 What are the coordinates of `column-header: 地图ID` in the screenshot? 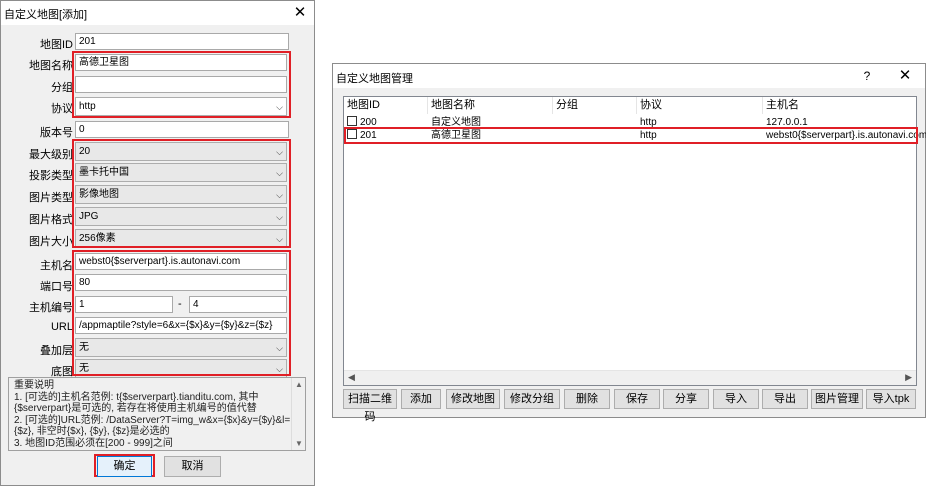 It's located at (386, 105).